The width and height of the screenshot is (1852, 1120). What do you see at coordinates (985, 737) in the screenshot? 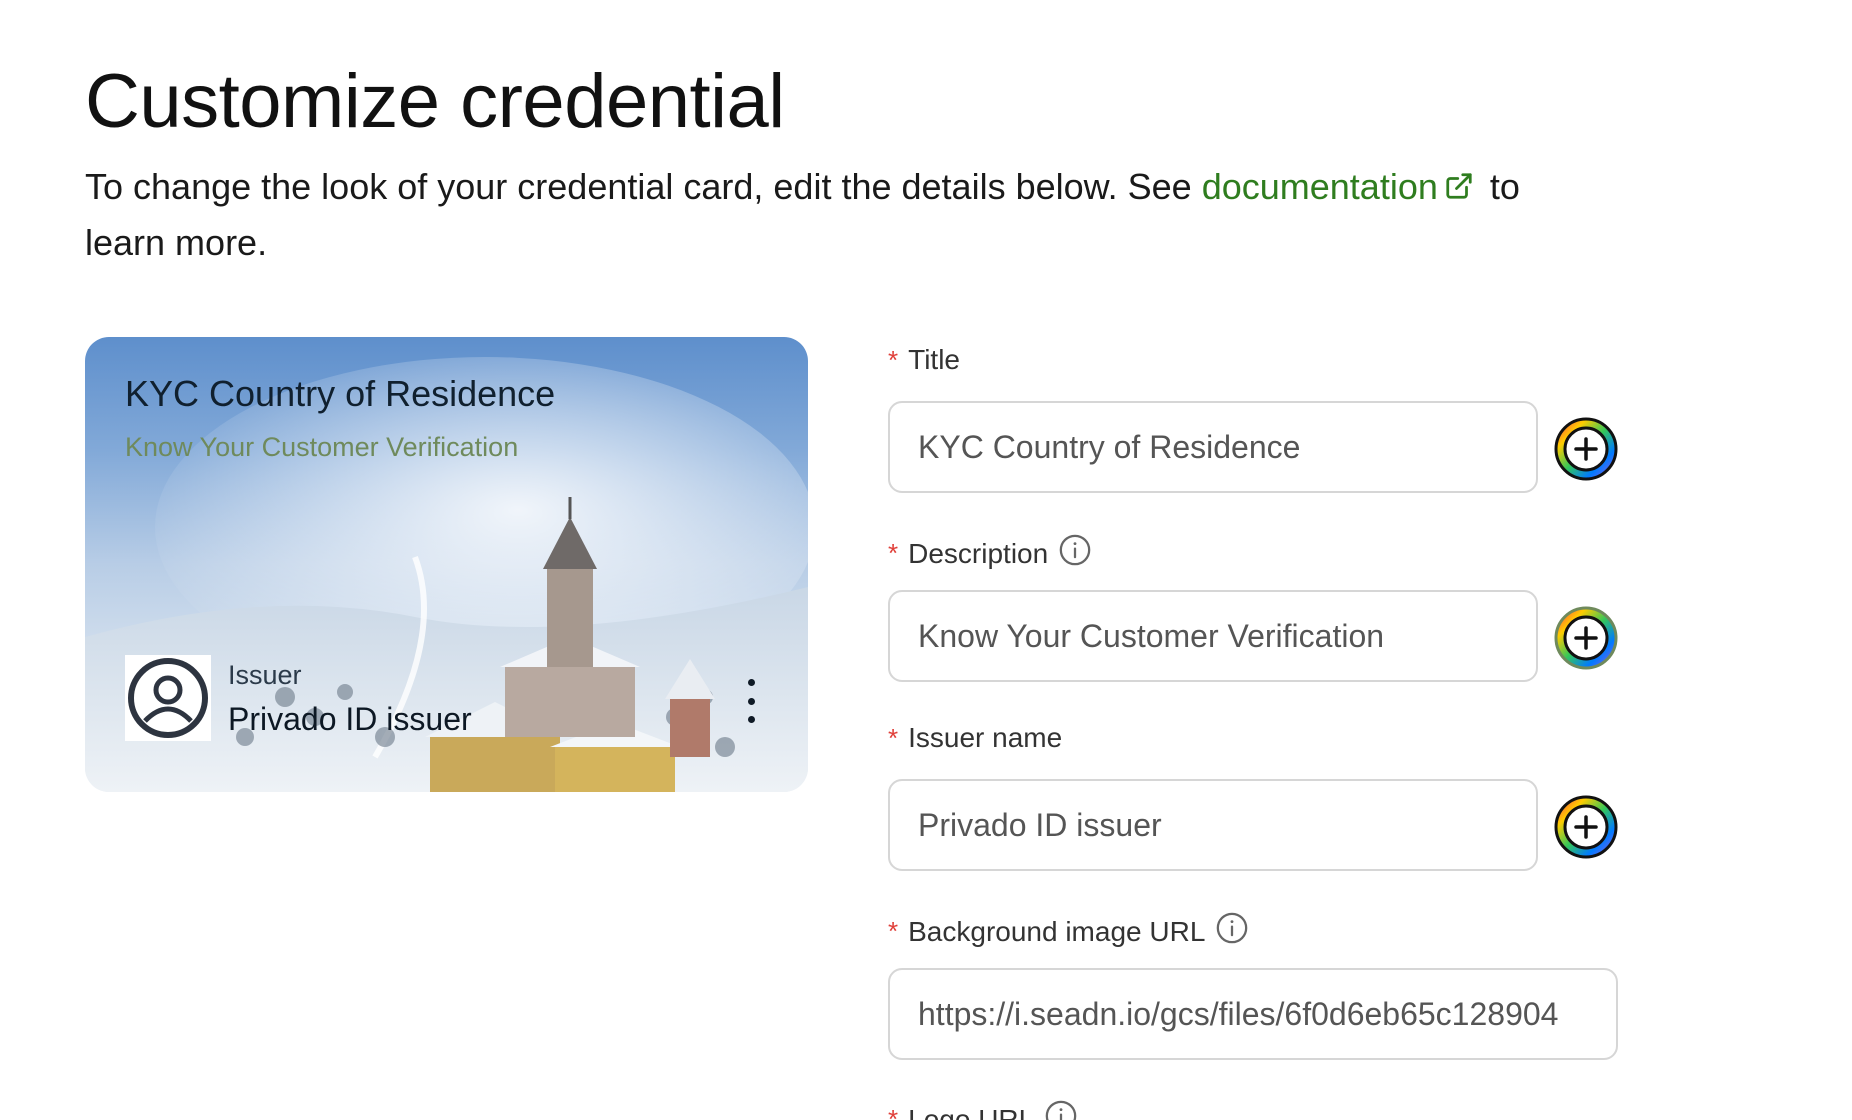
I see `issuer-name-label-text: Issuer name` at bounding box center [985, 737].